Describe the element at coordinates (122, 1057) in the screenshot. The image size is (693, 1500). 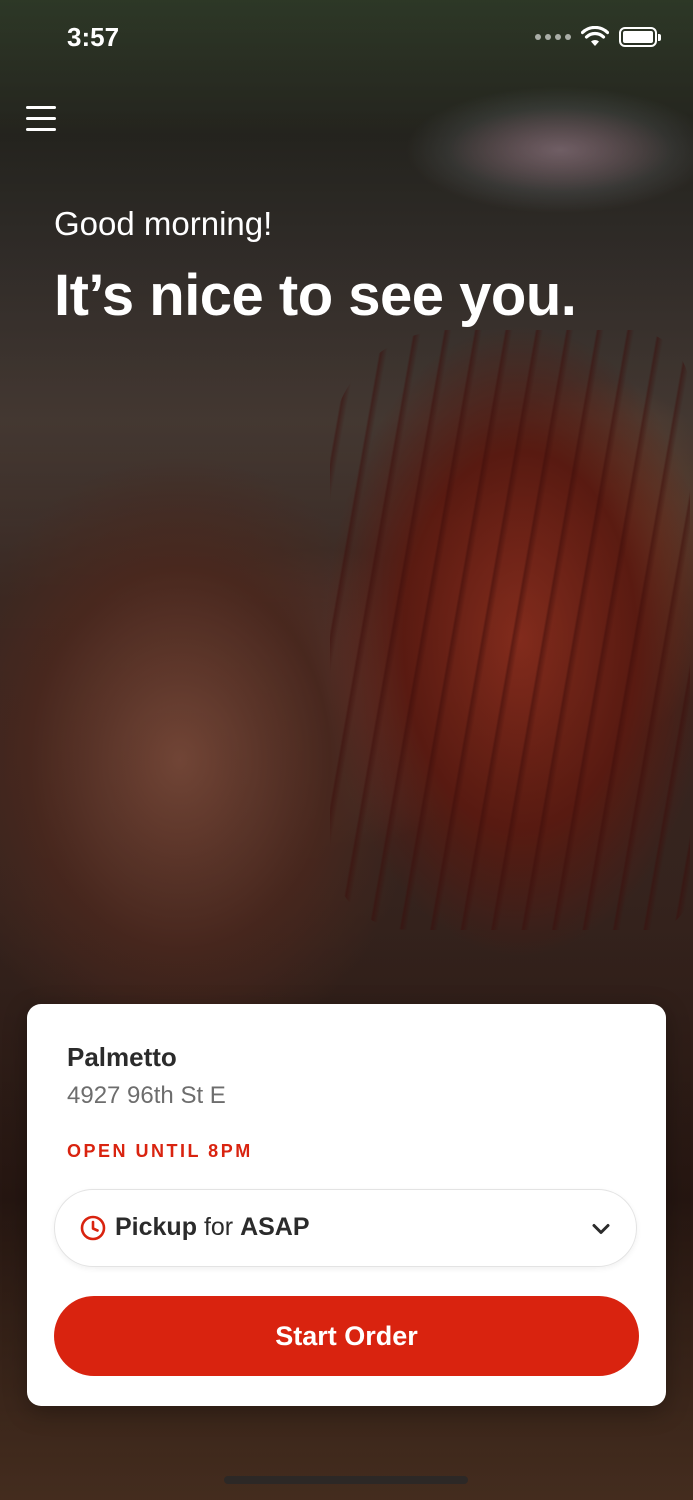
I see `store-name: Palmetto` at that location.